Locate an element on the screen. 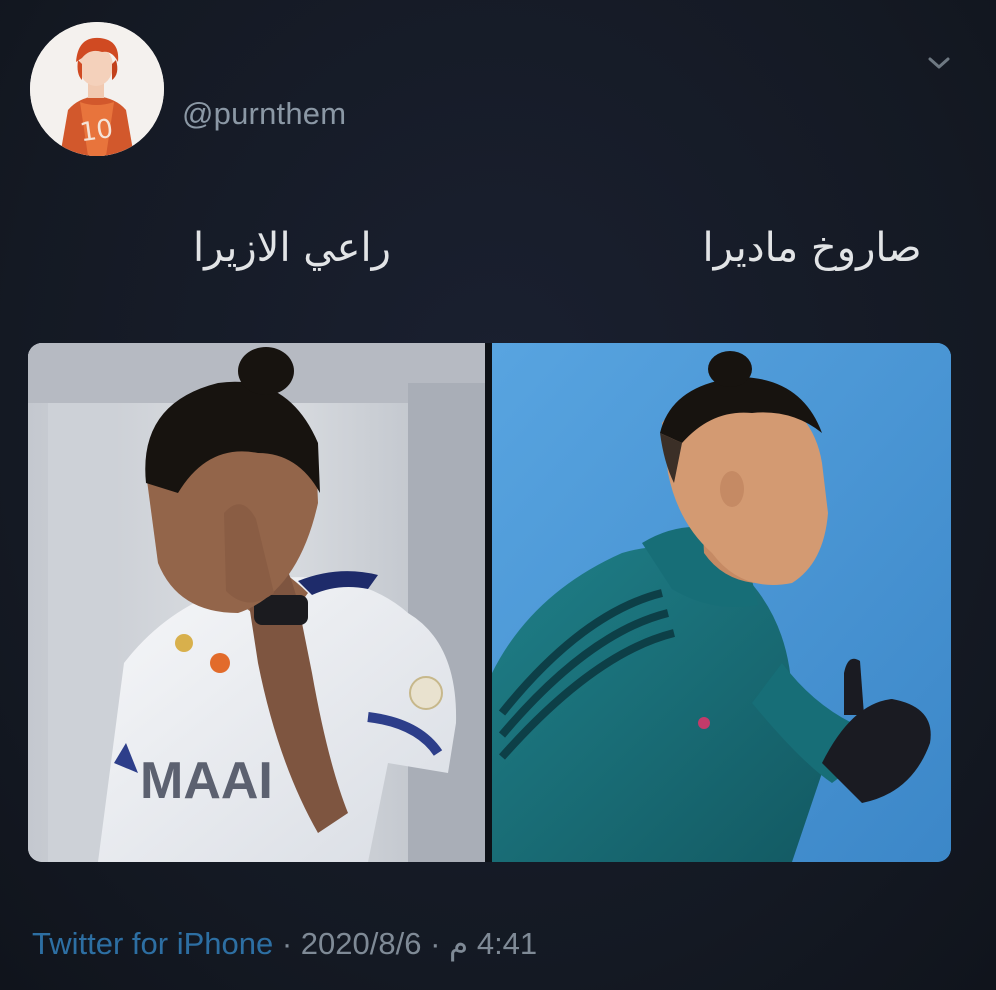 The width and height of the screenshot is (996, 990). caption-left: راعي الازيرا is located at coordinates (292, 248).